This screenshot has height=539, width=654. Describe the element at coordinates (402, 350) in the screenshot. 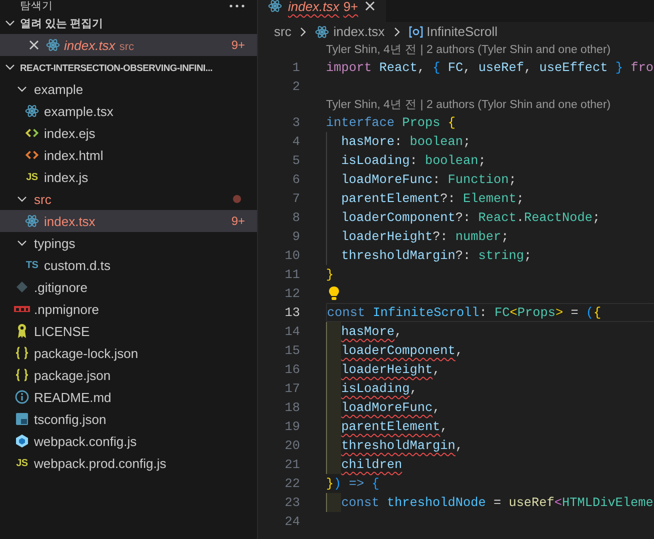

I see `code-line: loaderComponent,` at that location.